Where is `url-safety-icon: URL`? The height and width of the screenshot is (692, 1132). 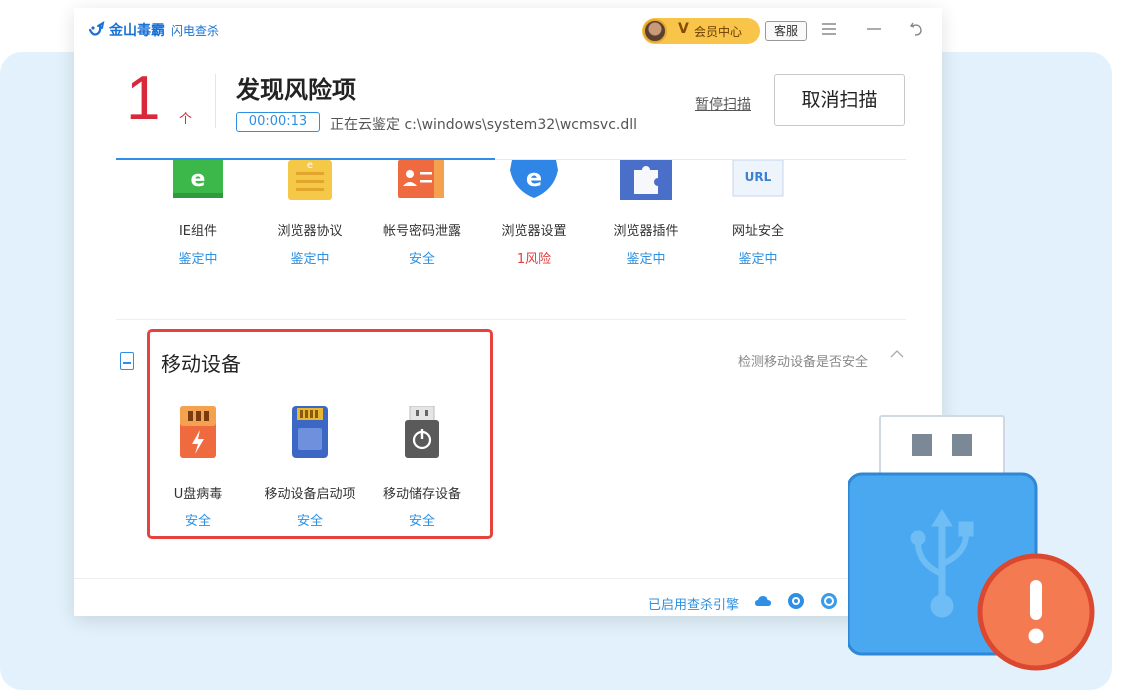
url-safety-icon: URL is located at coordinates (758, 178).